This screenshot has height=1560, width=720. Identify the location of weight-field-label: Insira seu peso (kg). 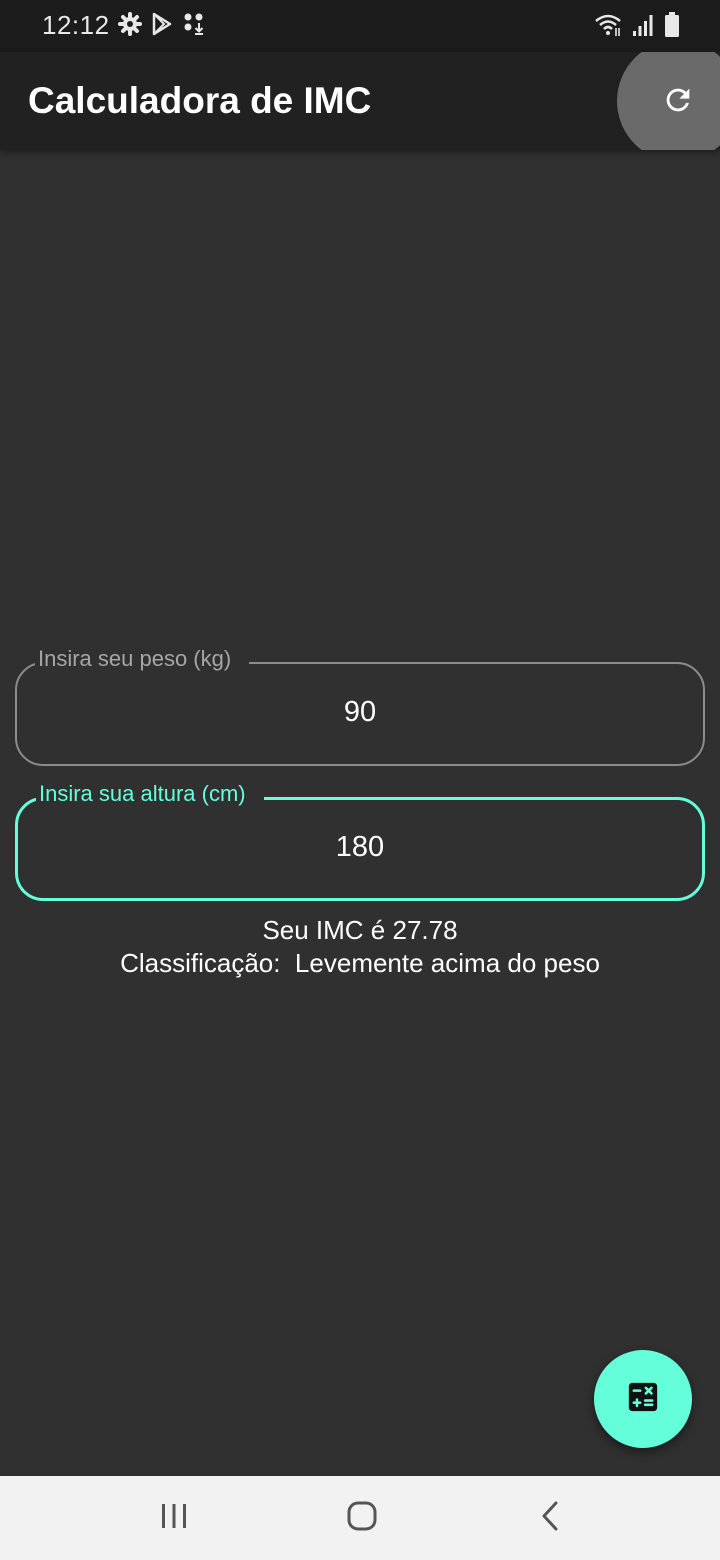
(142, 659).